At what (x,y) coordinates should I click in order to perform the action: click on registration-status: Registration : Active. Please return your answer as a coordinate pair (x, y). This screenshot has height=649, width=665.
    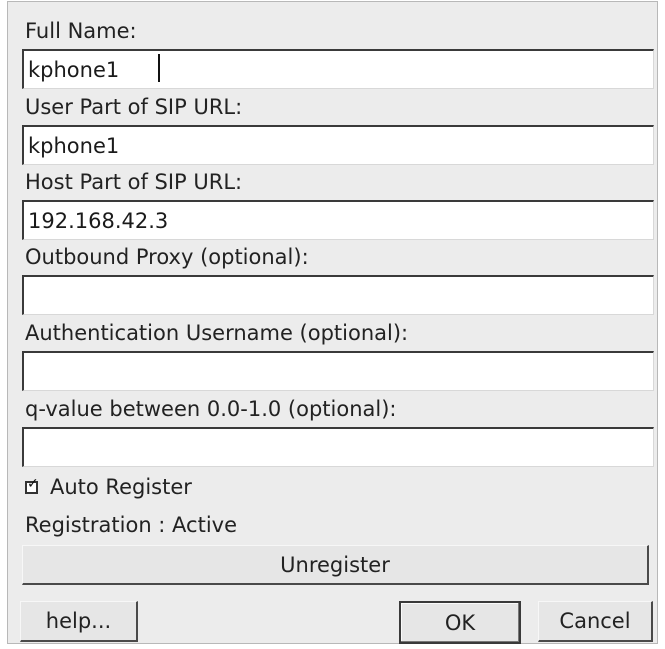
    Looking at the image, I should click on (131, 525).